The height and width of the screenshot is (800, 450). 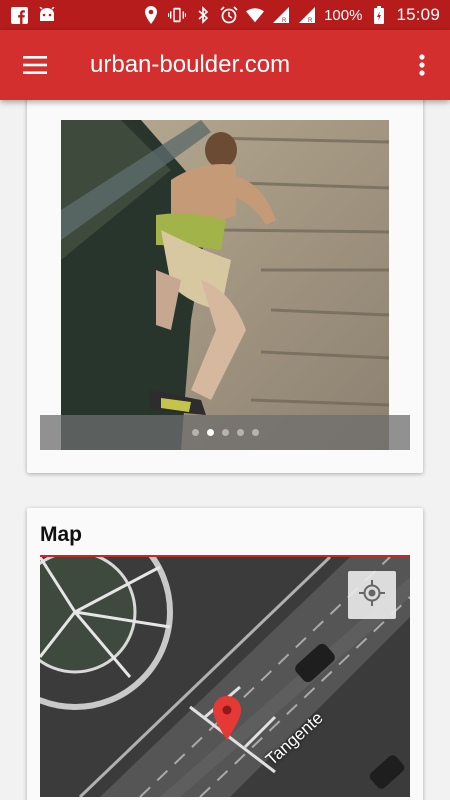 What do you see at coordinates (177, 15) in the screenshot?
I see `vibrate-icon` at bounding box center [177, 15].